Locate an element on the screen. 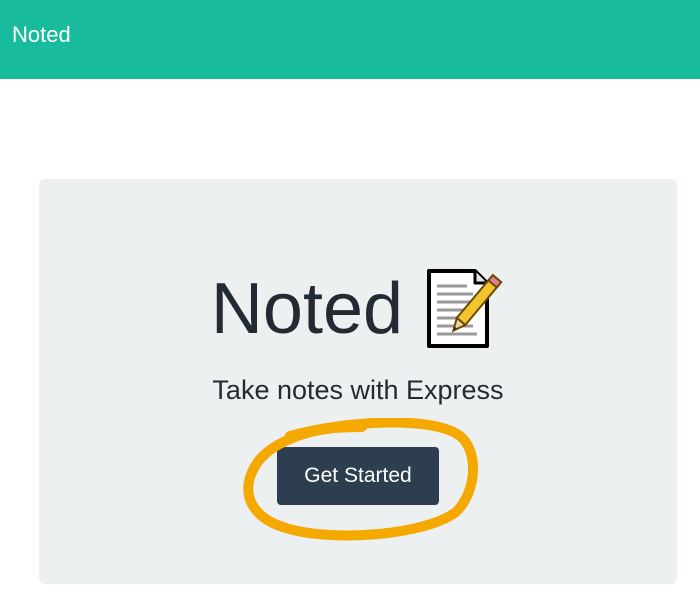 The width and height of the screenshot is (700, 610). hero-title-row: Noted is located at coordinates (358, 309).